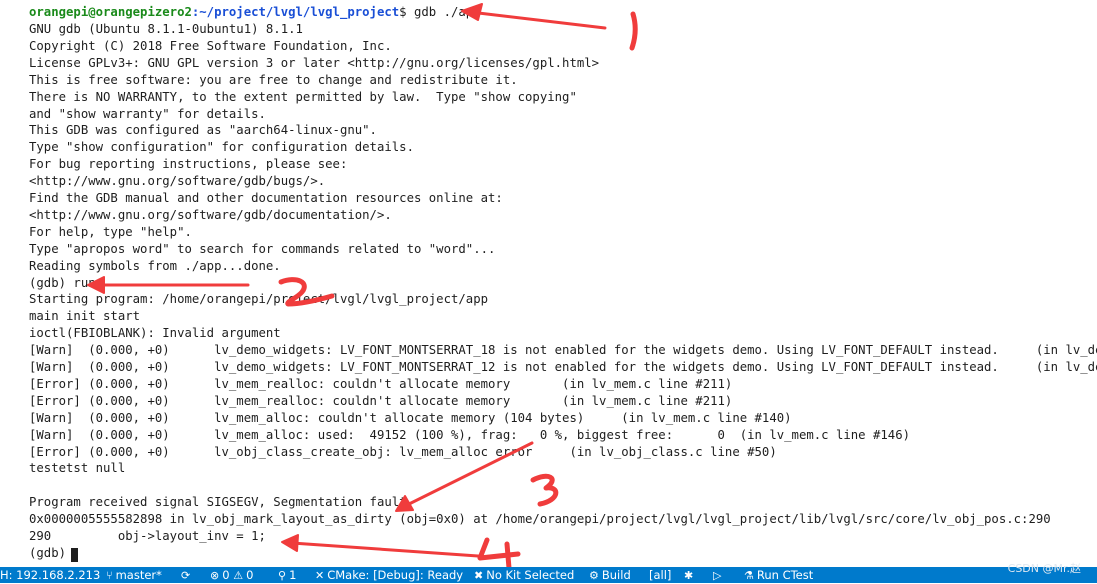  Describe the element at coordinates (138, 575) in the screenshot. I see `git-branch-label: master*` at that location.